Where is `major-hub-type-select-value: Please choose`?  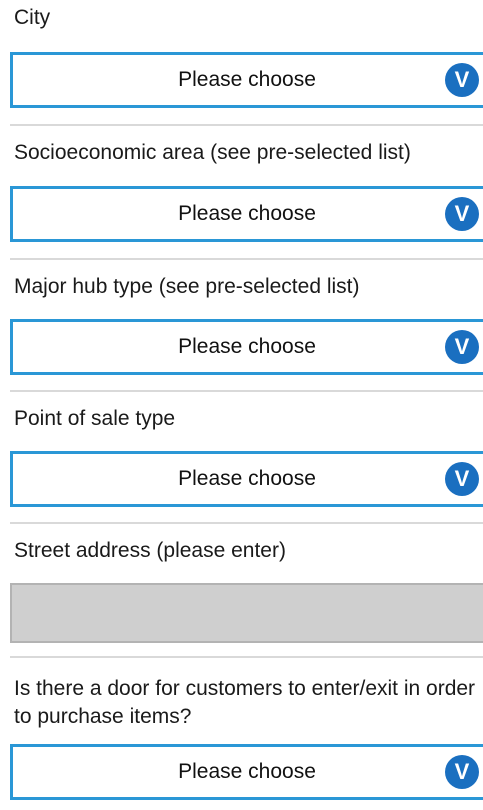
major-hub-type-select-value: Please choose is located at coordinates (247, 346).